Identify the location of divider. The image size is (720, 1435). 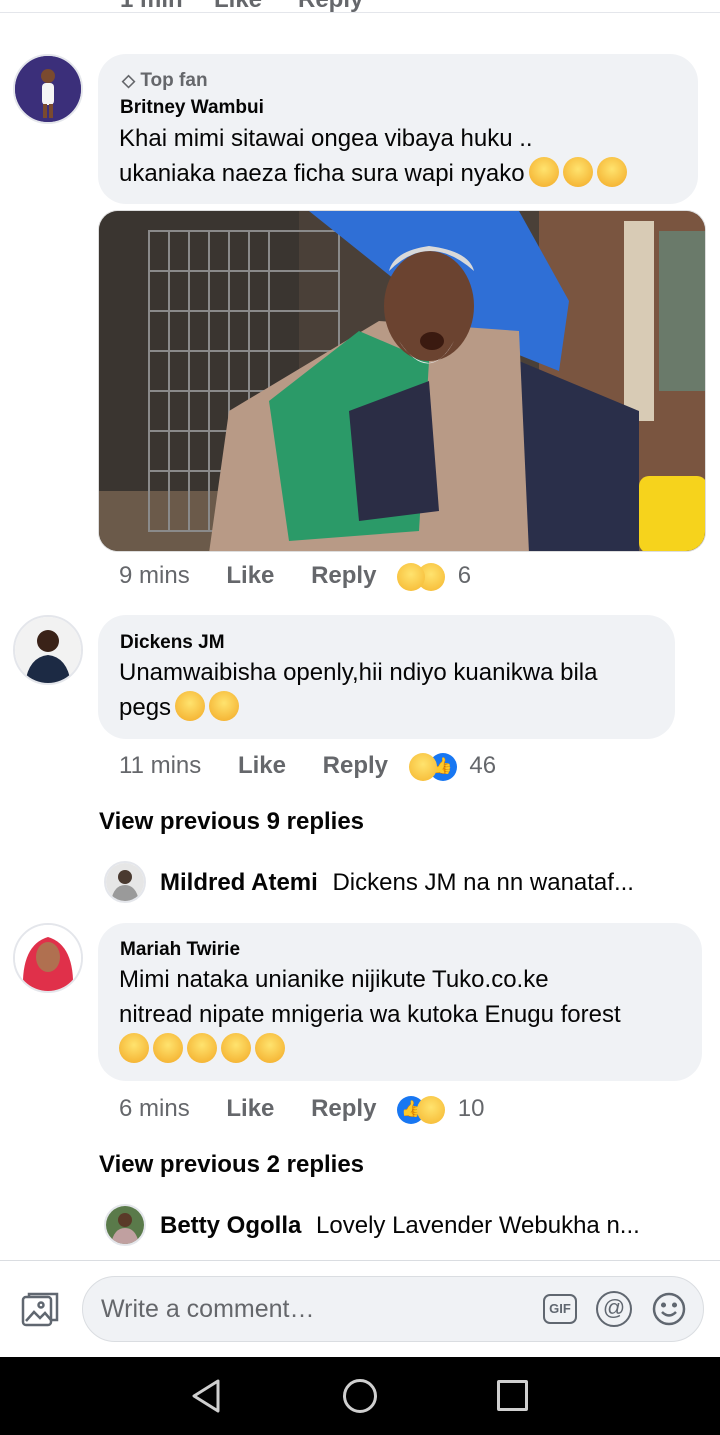
(360, 12).